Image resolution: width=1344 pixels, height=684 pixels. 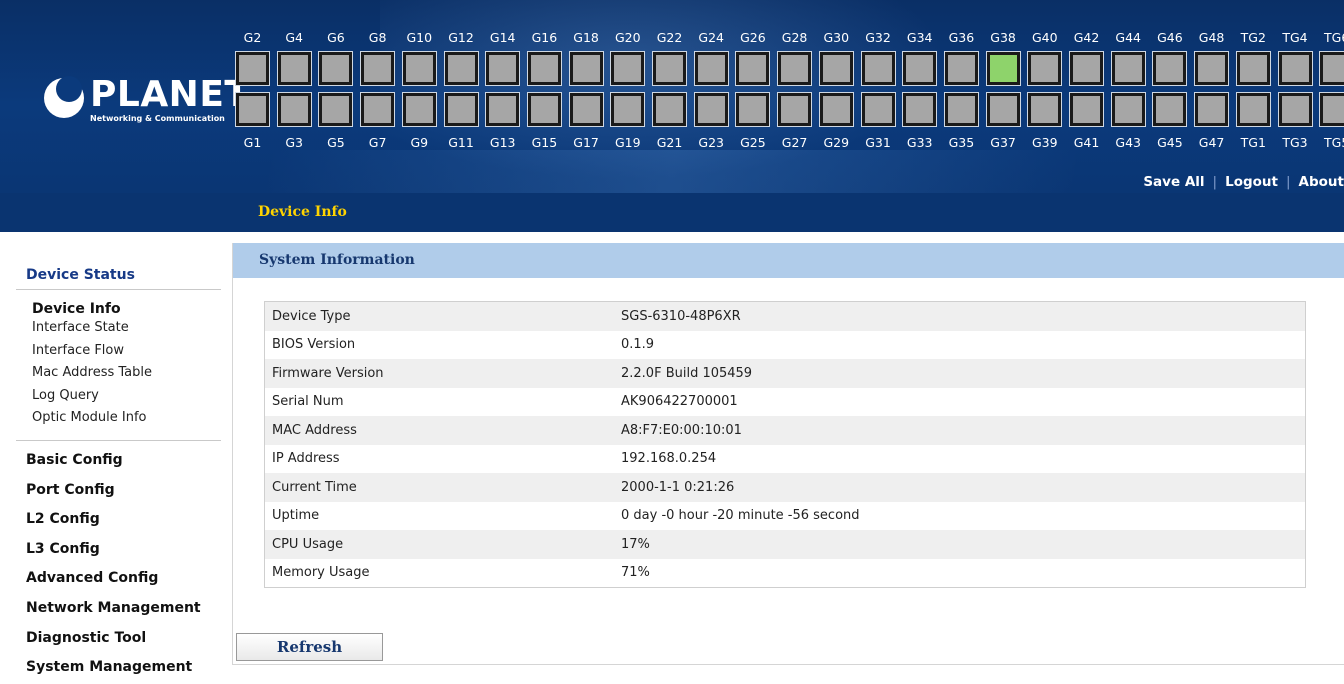 What do you see at coordinates (1295, 68) in the screenshot?
I see `port-tg4` at bounding box center [1295, 68].